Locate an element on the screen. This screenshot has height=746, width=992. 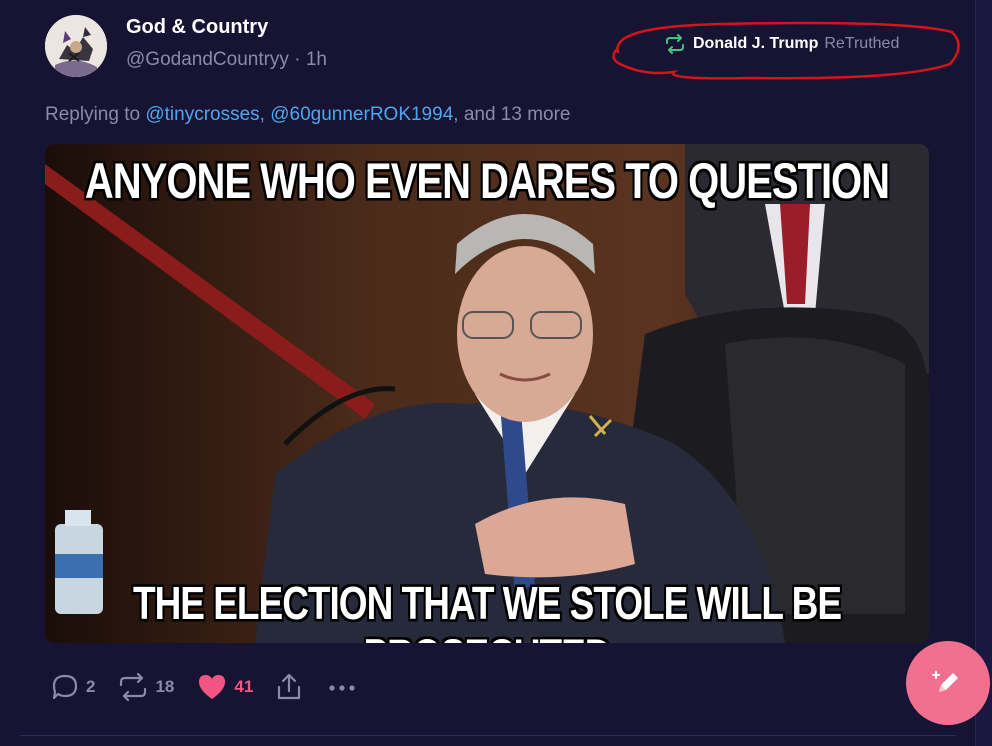
retruth-arrows-icon is located at coordinates (133, 687).